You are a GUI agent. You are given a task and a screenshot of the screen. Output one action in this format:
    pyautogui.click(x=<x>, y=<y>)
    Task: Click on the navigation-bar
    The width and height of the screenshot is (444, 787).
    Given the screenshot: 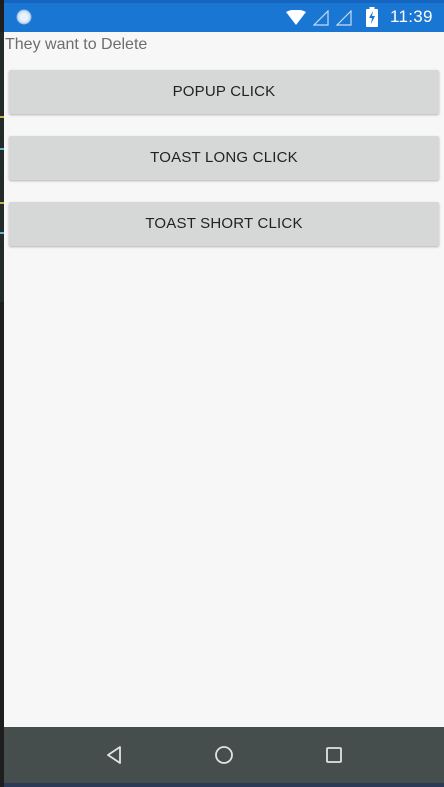 What is the action you would take?
    pyautogui.click(x=224, y=755)
    